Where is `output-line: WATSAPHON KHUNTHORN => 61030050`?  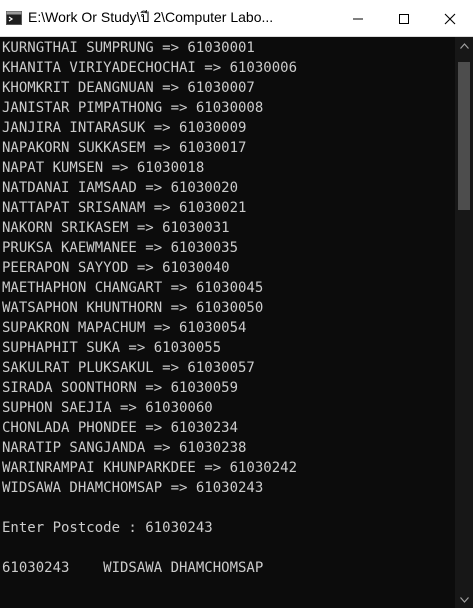
output-line: WATSAPHON KHUNTHORN => 61030050 is located at coordinates (133, 308).